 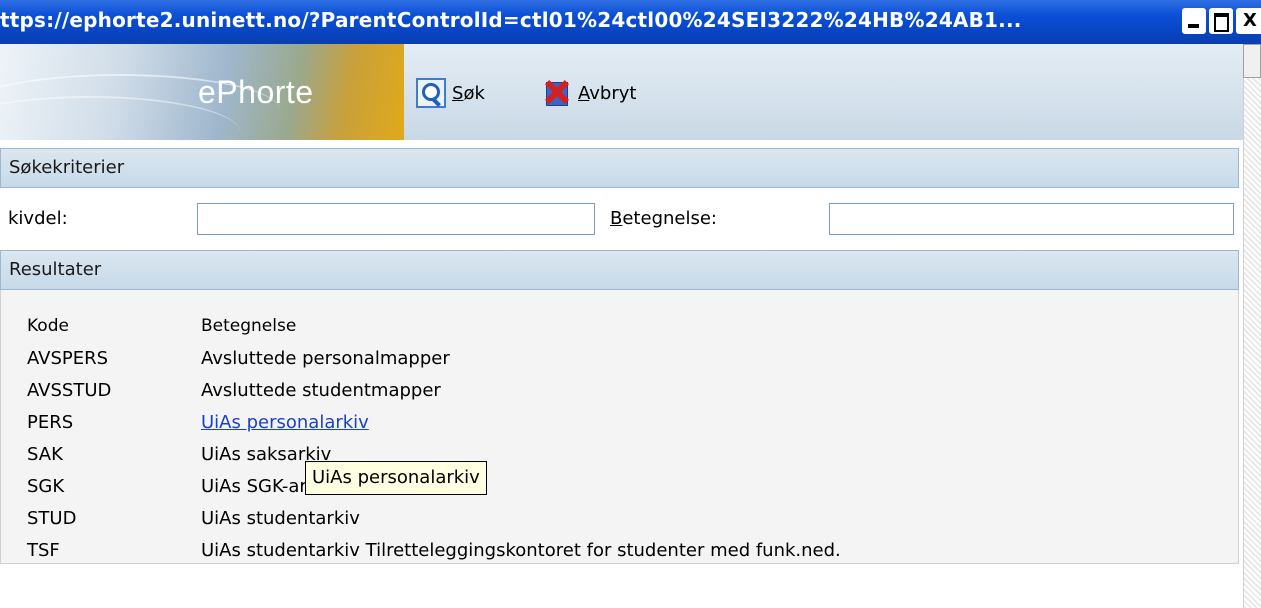 I want to click on scroll-up-button, so click(x=1252, y=61).